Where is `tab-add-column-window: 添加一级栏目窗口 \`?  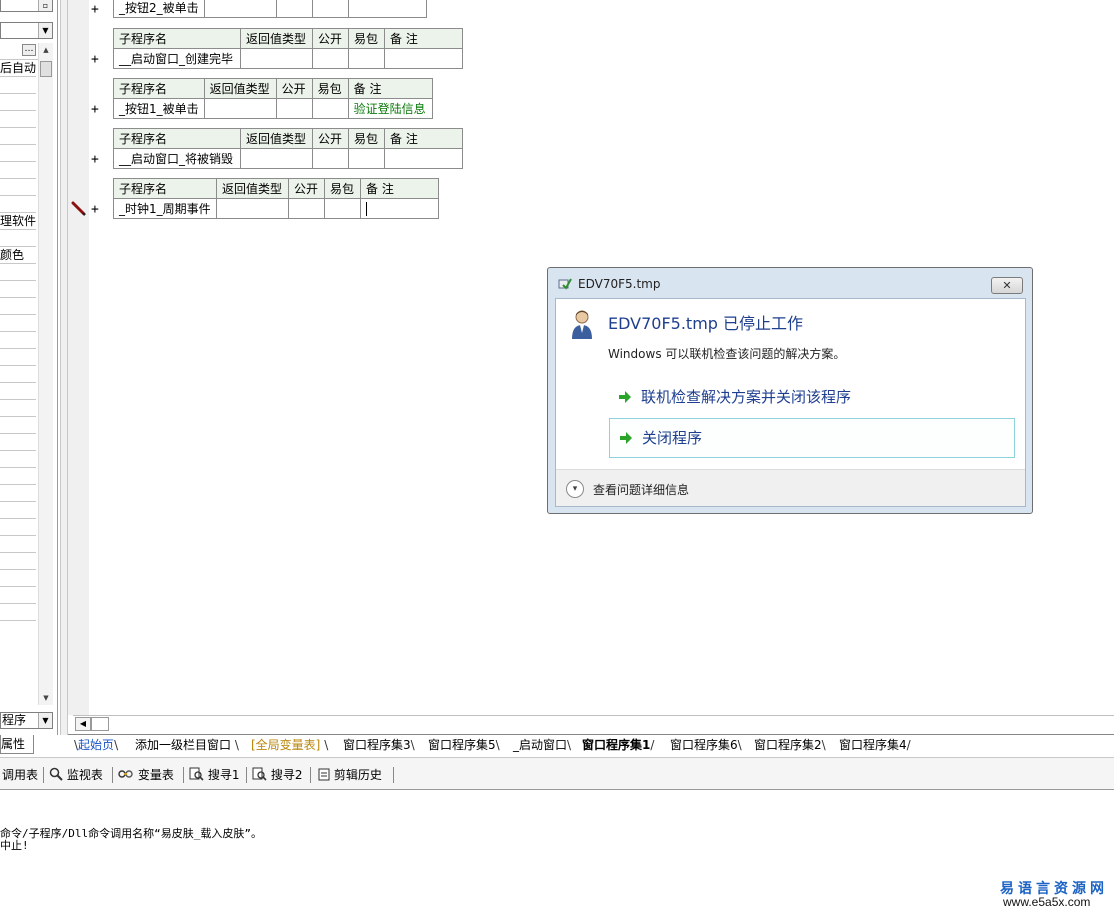
tab-add-column-window: 添加一级栏目窗口 \ is located at coordinates (187, 745).